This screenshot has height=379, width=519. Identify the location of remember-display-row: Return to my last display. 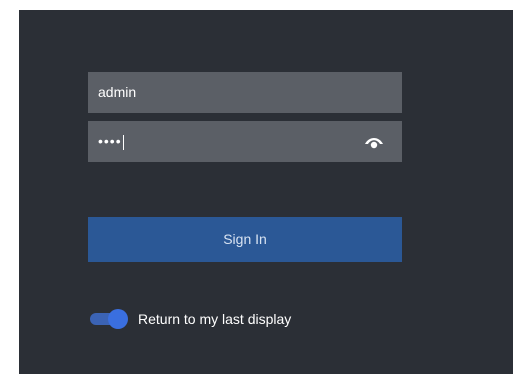
(190, 319).